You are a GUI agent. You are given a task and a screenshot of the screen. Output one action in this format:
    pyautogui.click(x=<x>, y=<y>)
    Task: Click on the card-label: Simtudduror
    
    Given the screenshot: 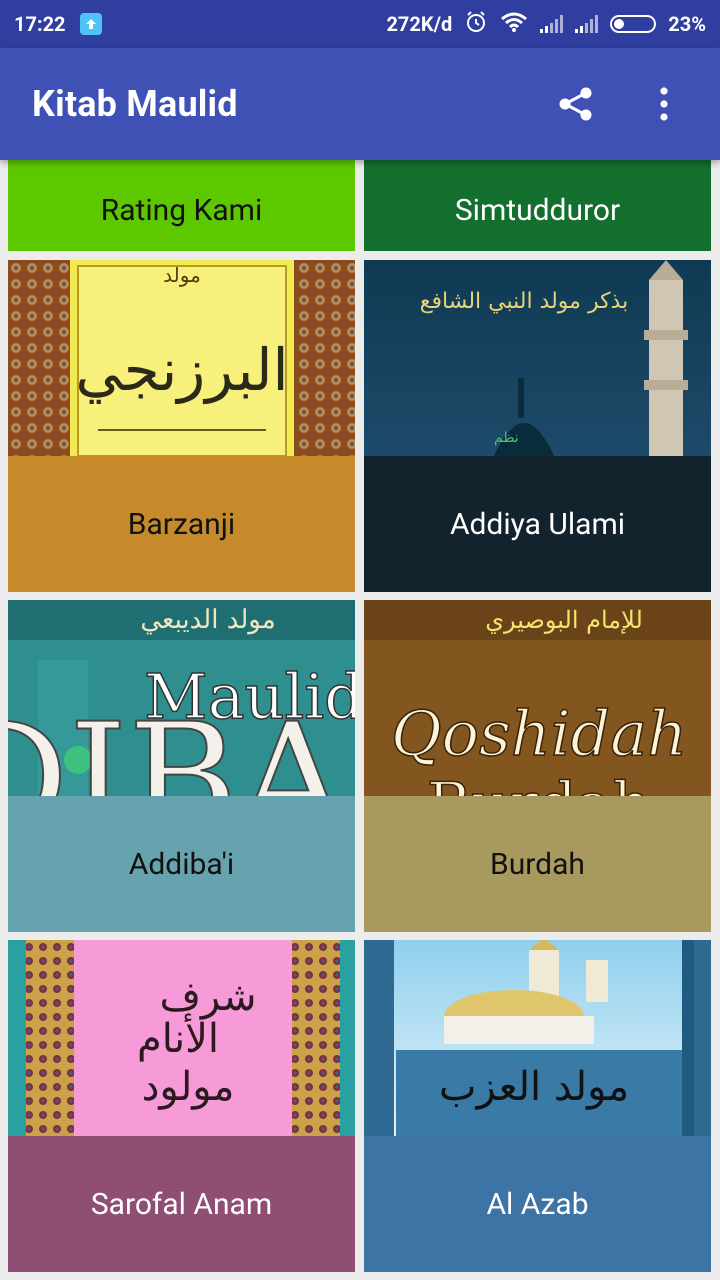 What is the action you would take?
    pyautogui.click(x=537, y=210)
    